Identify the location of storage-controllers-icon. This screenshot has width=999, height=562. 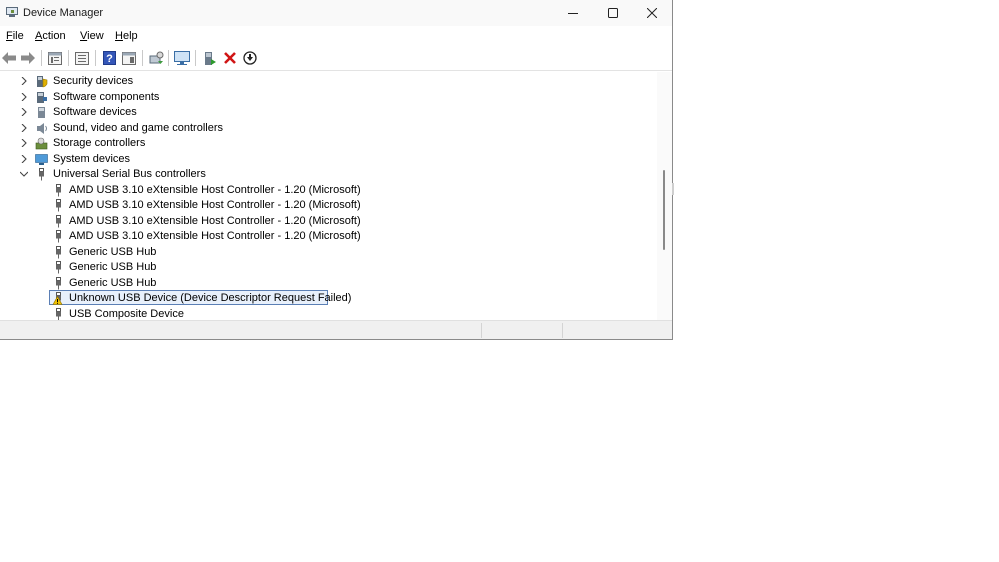
(41, 143).